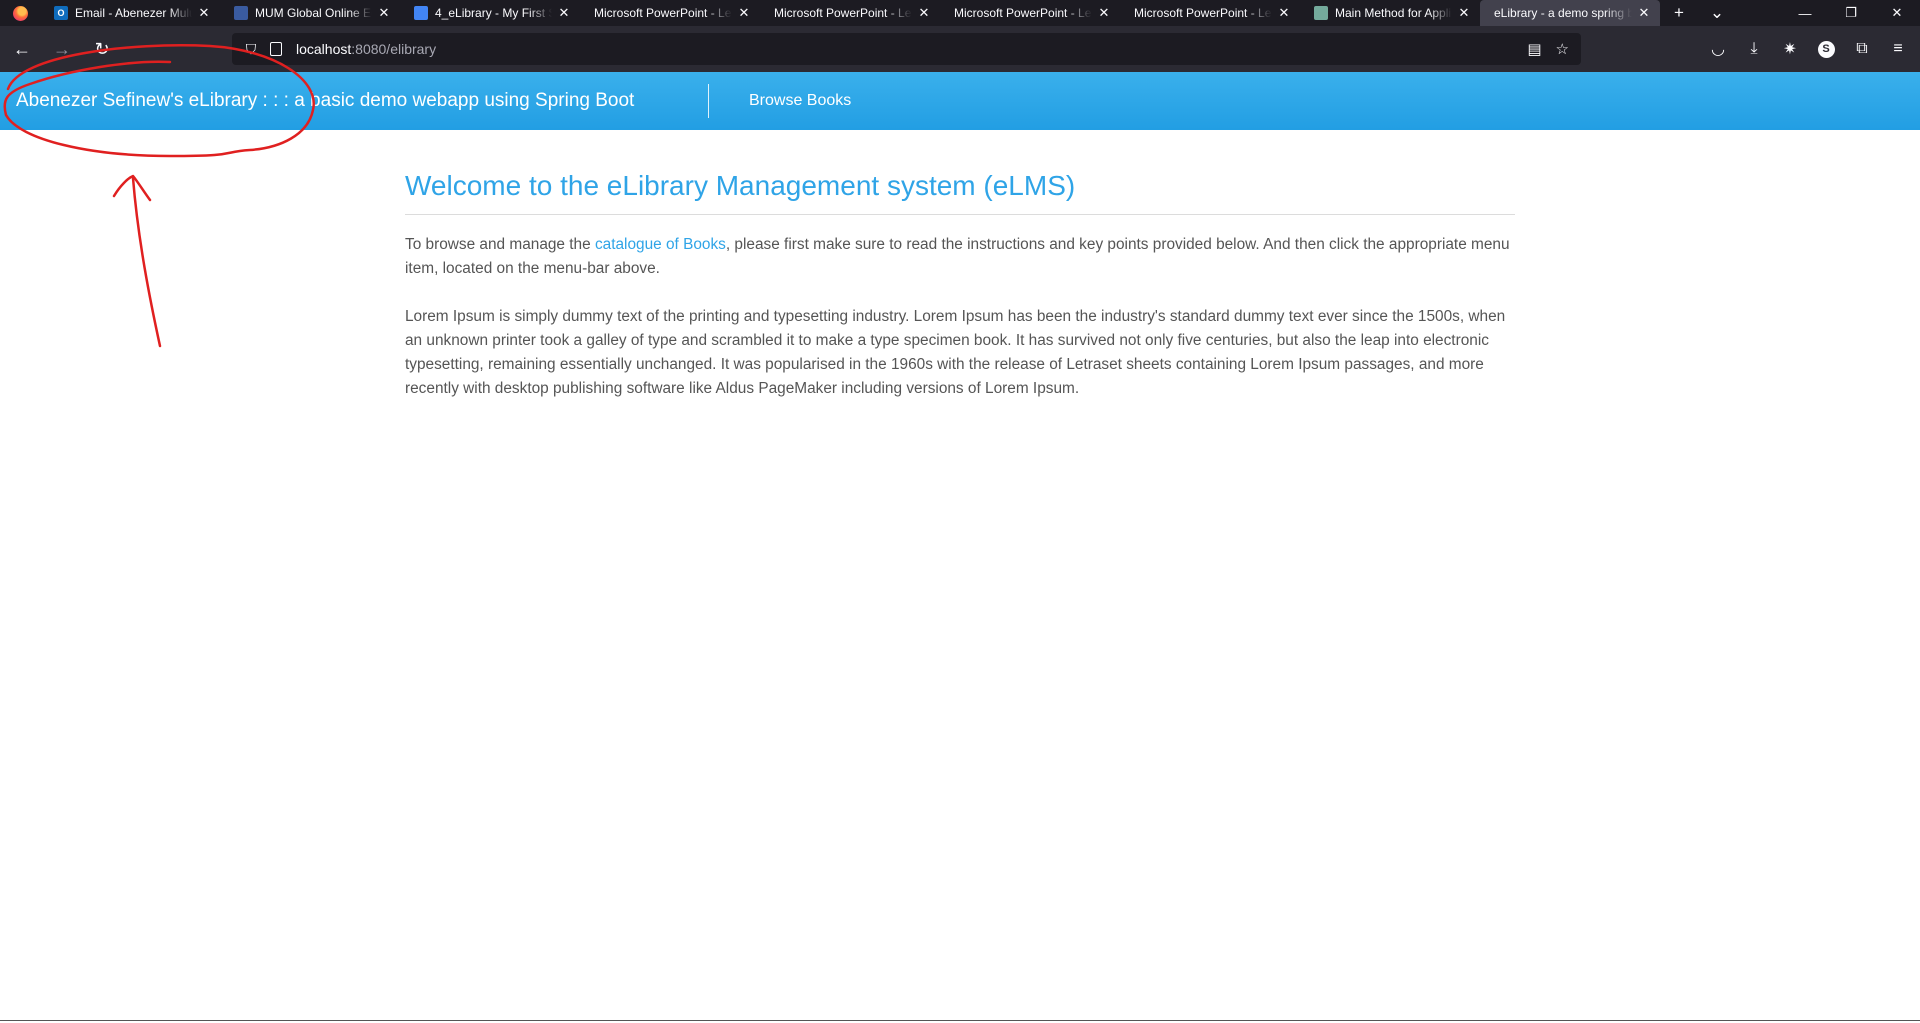  Describe the element at coordinates (1898, 49) in the screenshot. I see `hamburger-menu-icon: ≡` at that location.